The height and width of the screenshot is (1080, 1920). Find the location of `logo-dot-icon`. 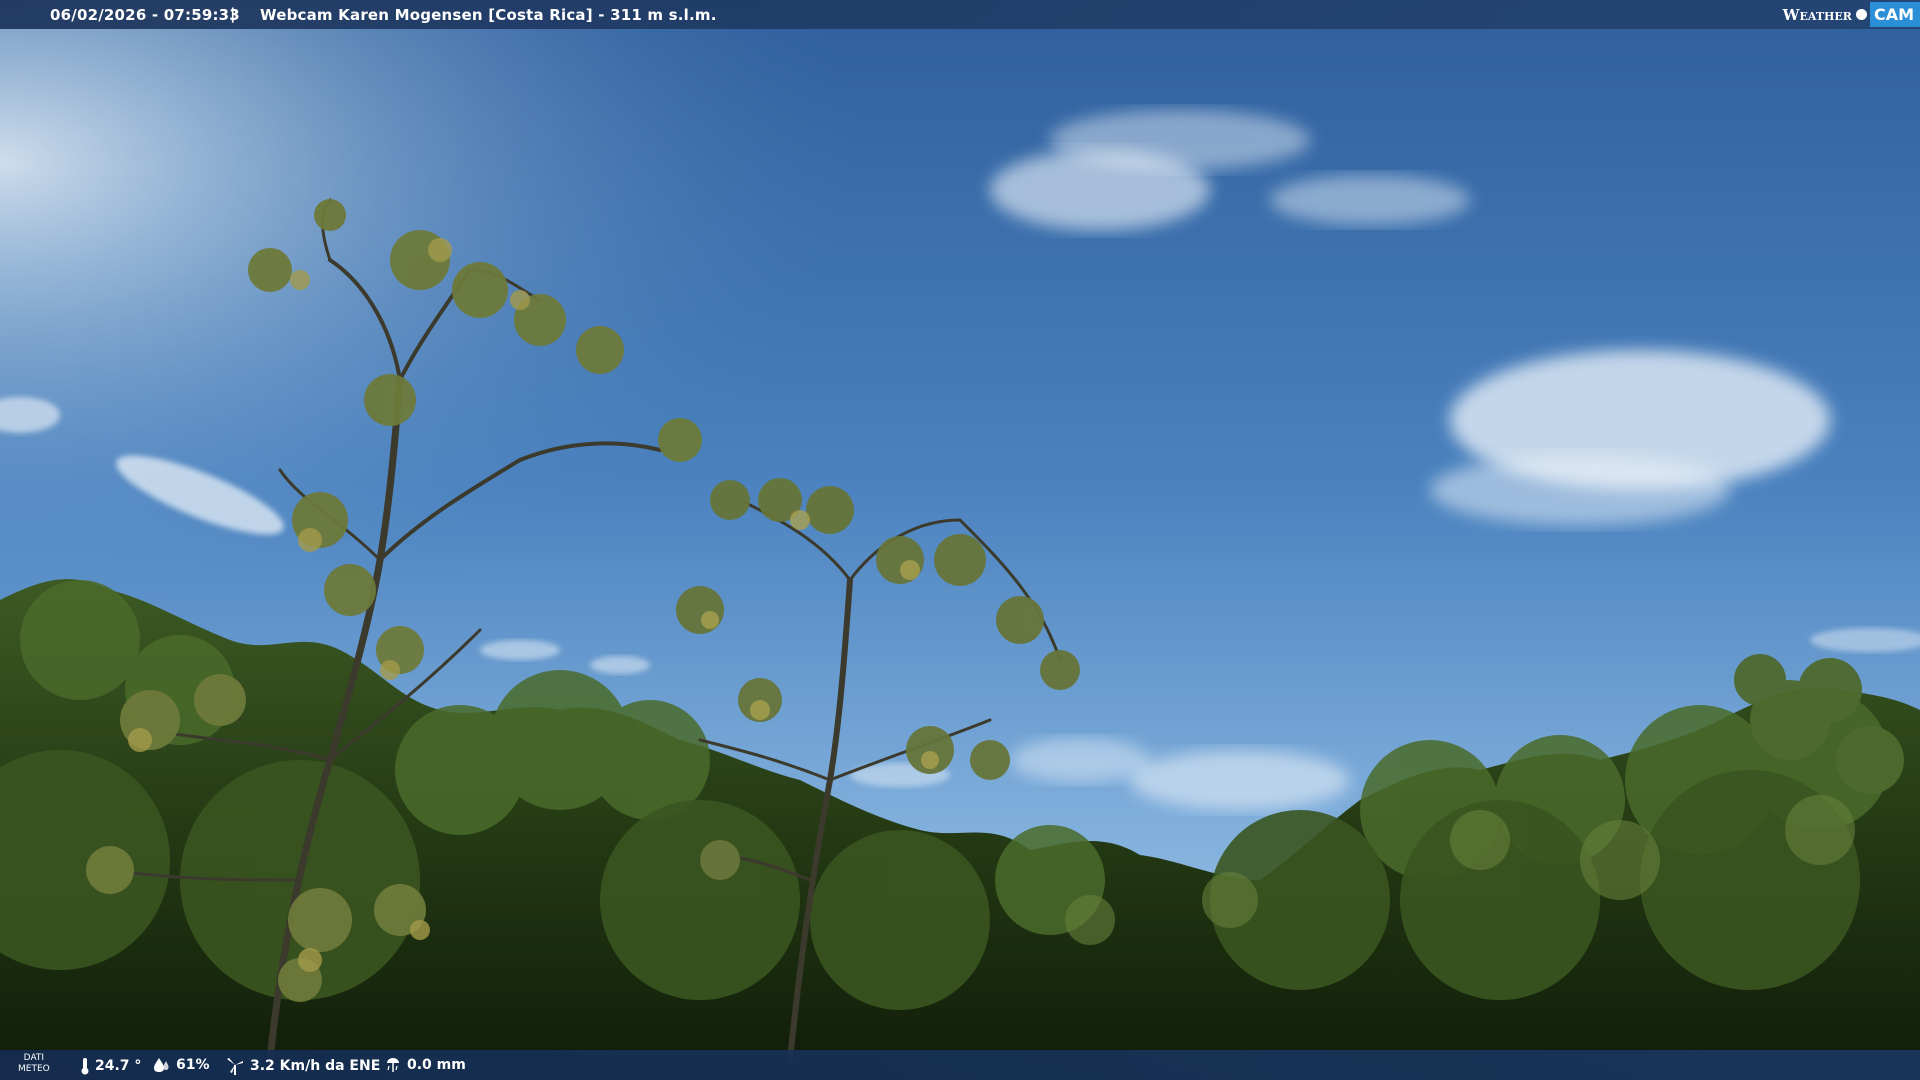

logo-dot-icon is located at coordinates (1861, 14).